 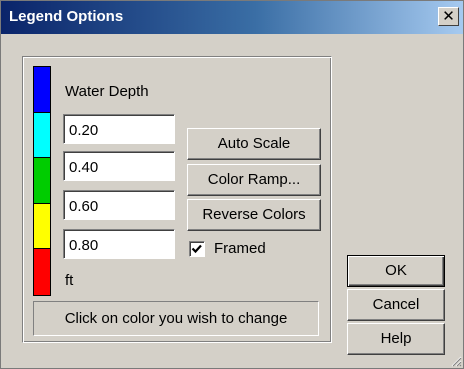 What do you see at coordinates (69, 280) in the screenshot?
I see `unit-label: ft` at bounding box center [69, 280].